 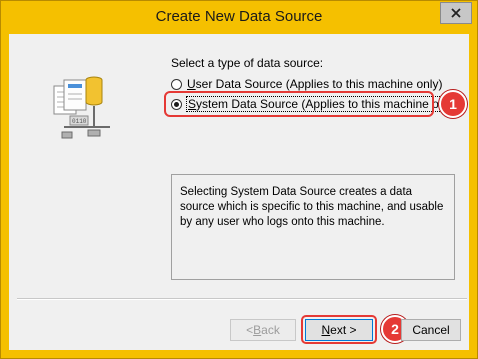 I want to click on cancel-button: Cancel, so click(x=431, y=330).